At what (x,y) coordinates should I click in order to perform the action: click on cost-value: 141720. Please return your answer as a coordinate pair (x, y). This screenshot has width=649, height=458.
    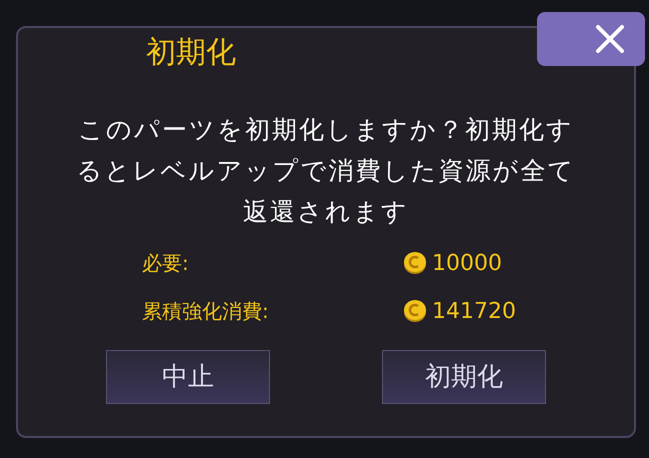
    Looking at the image, I should click on (474, 312).